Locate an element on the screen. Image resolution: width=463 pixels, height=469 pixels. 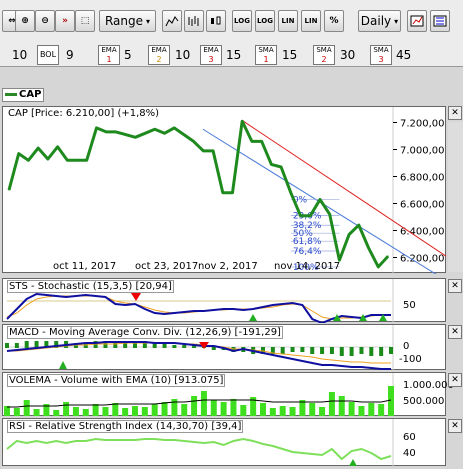
sto-buy-marker is located at coordinates (253, 317).